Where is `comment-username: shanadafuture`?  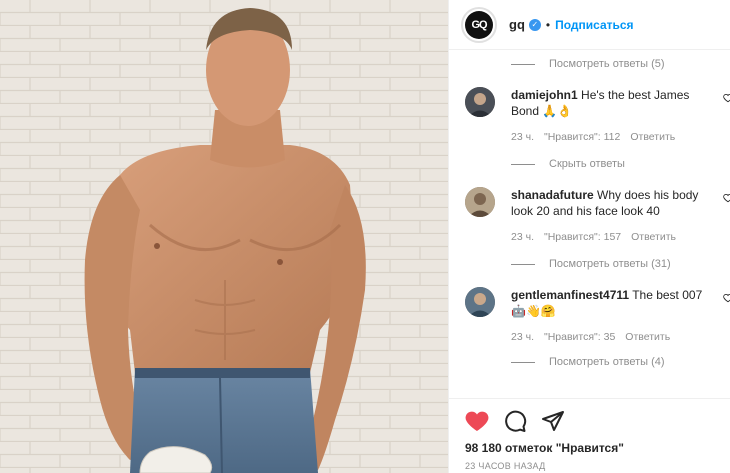
comment-username: shanadafuture is located at coordinates (552, 195).